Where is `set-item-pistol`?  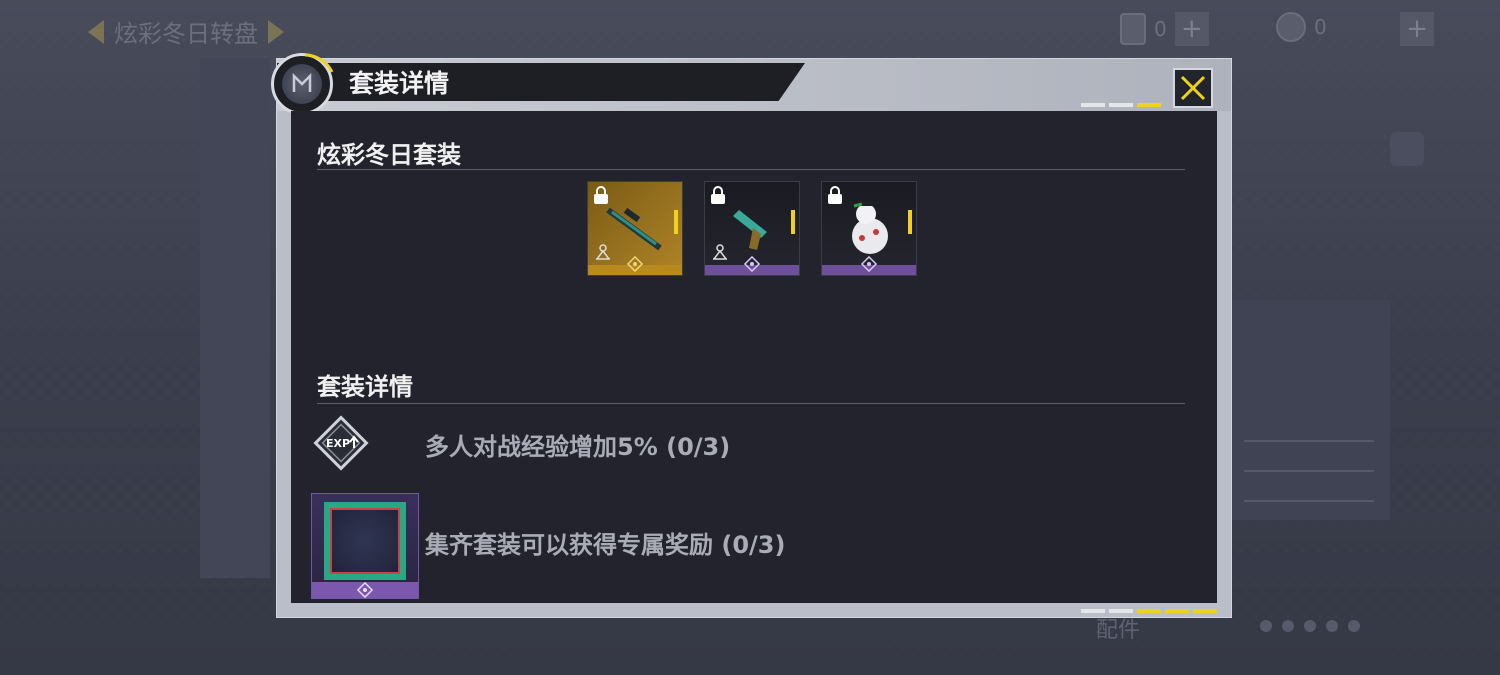
set-item-pistol is located at coordinates (752, 228).